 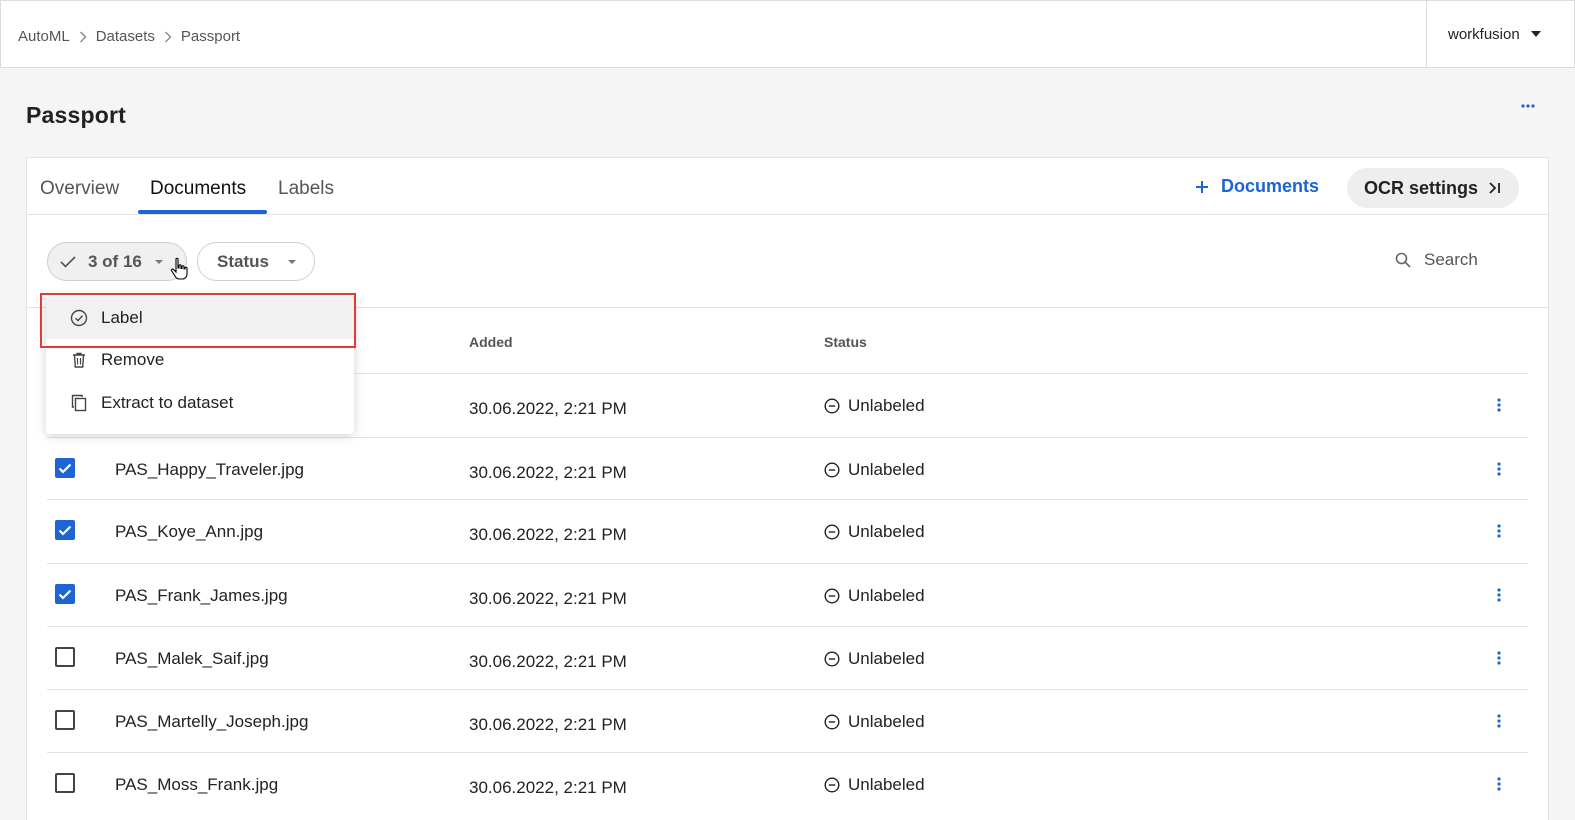 What do you see at coordinates (306, 189) in the screenshot?
I see `tab-labels: Labels` at bounding box center [306, 189].